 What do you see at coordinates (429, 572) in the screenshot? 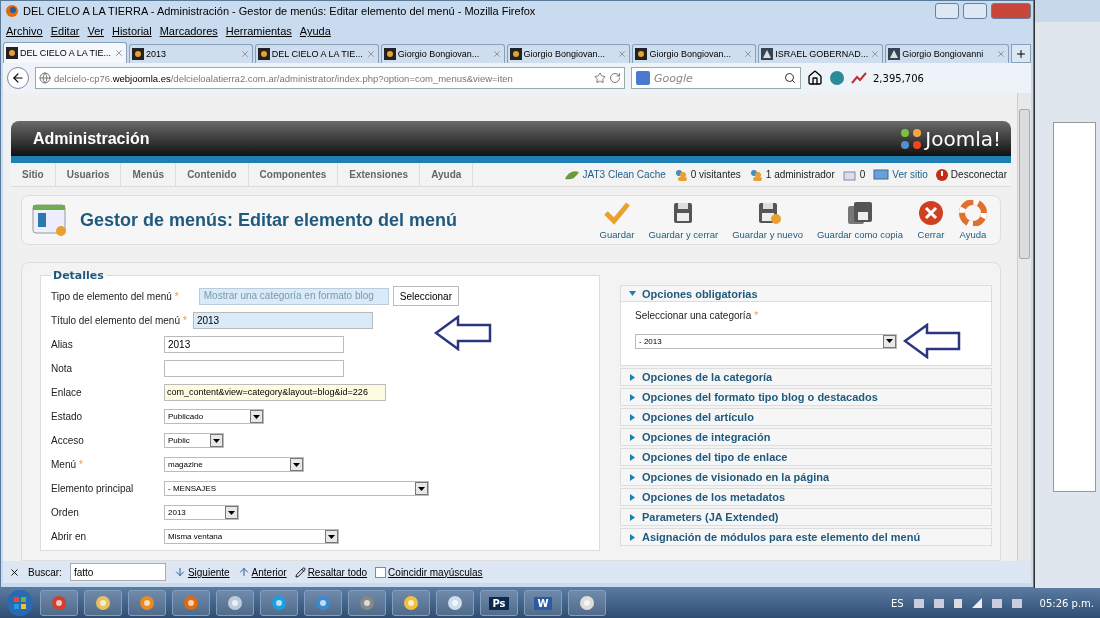
I see `match-case-checkbox: Coincidir mayúsculas` at bounding box center [429, 572].